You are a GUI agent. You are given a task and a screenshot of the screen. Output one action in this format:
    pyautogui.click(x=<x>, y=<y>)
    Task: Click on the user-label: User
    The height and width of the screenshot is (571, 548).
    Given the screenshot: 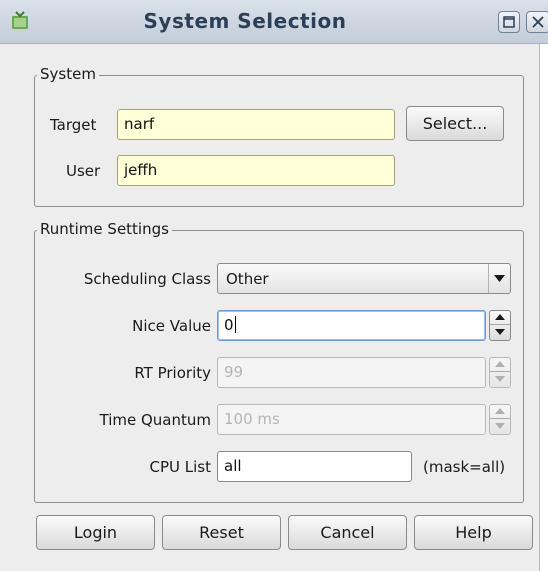 What is the action you would take?
    pyautogui.click(x=83, y=171)
    